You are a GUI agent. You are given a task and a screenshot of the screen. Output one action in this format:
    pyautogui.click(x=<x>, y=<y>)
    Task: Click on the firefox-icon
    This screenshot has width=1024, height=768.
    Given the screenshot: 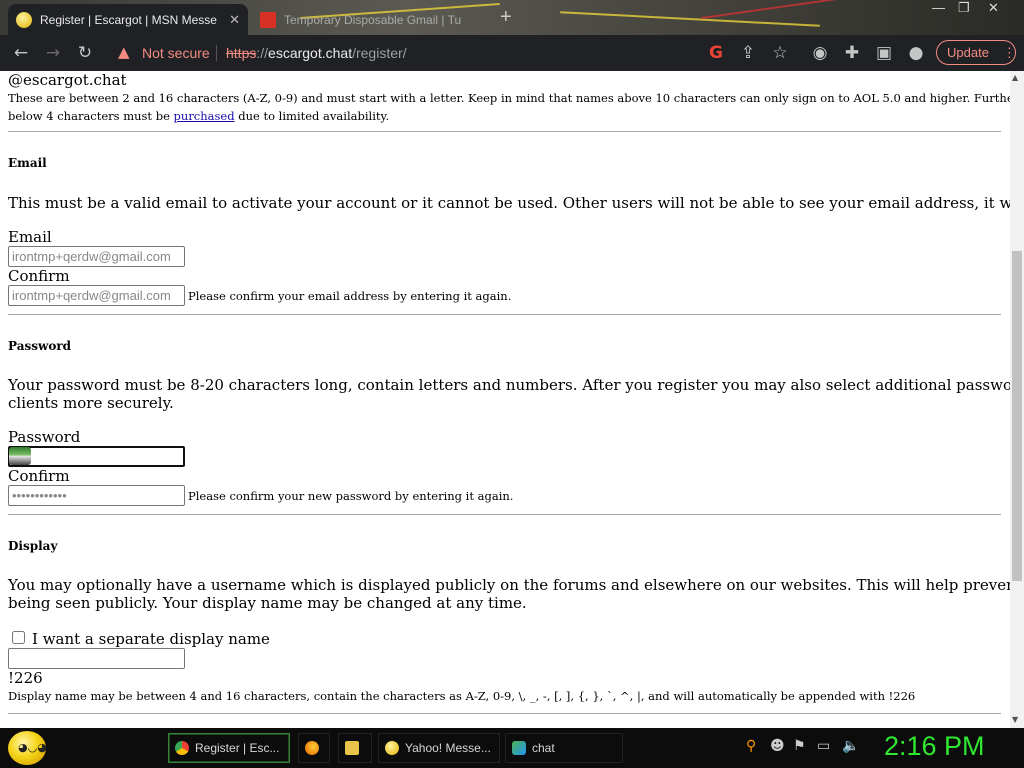 What is the action you would take?
    pyautogui.click(x=312, y=748)
    